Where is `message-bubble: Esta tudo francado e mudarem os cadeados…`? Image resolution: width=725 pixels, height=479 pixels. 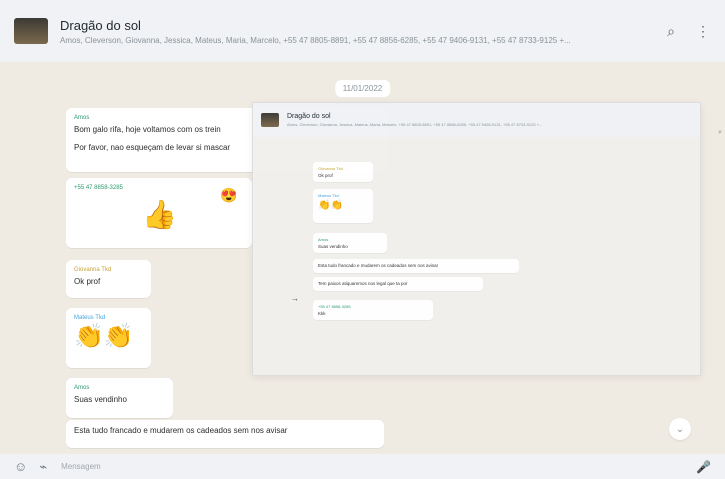 message-bubble: Esta tudo francado e mudarem os cadeados… is located at coordinates (225, 434).